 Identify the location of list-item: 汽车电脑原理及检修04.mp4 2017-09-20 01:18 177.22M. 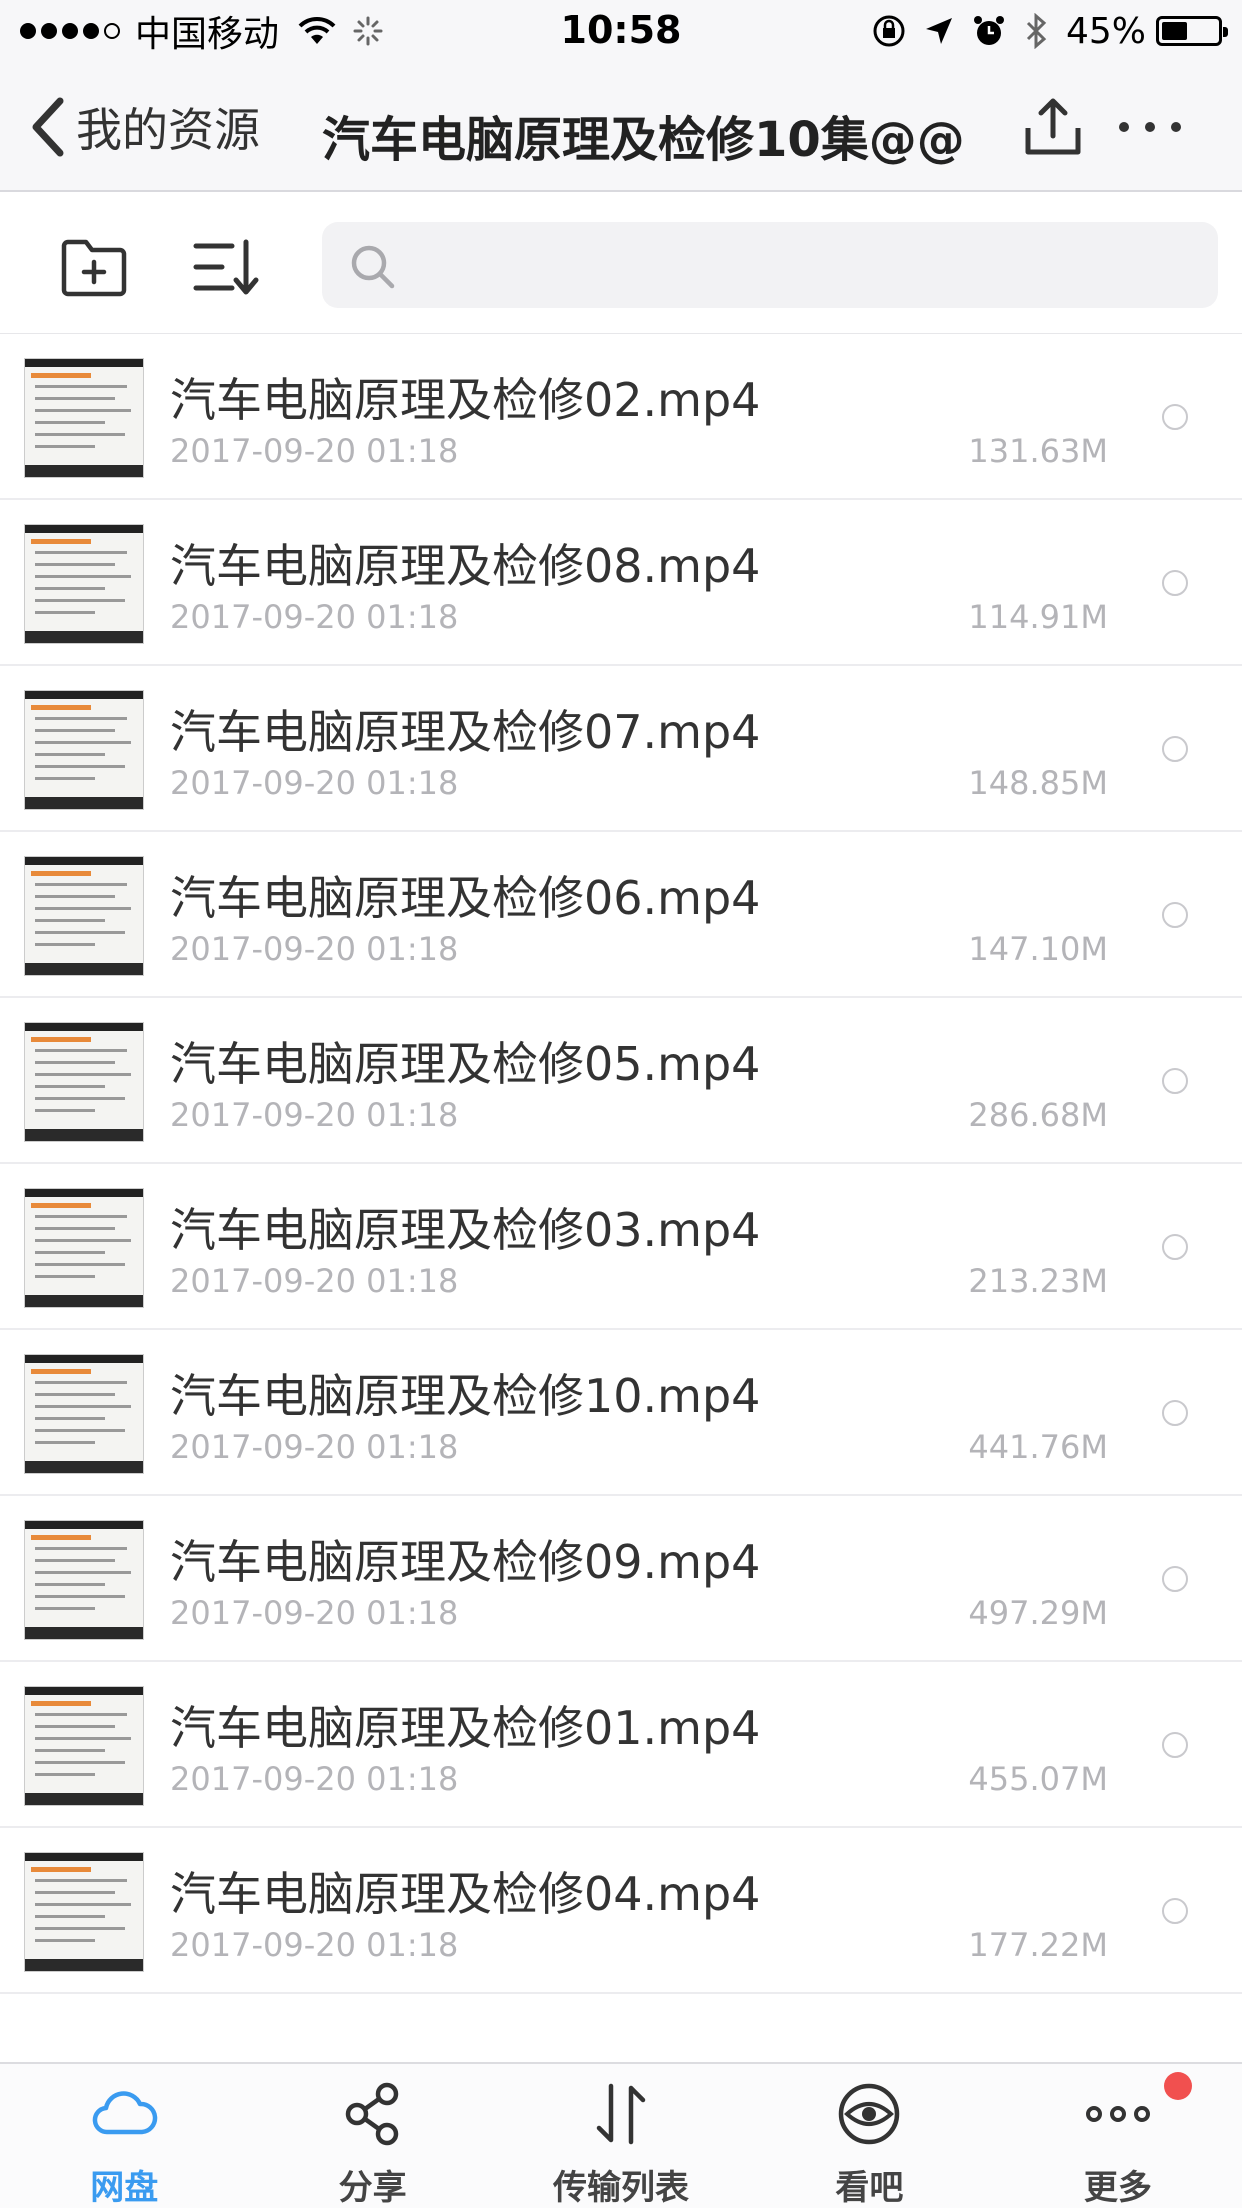
(621, 1911).